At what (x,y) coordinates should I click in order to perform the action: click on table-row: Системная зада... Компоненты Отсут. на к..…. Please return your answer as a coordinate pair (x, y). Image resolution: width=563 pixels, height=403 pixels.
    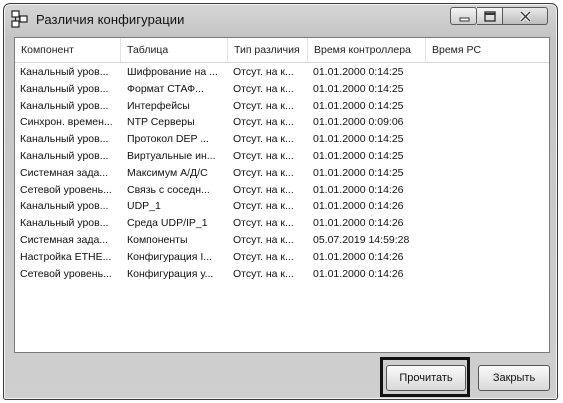
    Looking at the image, I should click on (282, 240).